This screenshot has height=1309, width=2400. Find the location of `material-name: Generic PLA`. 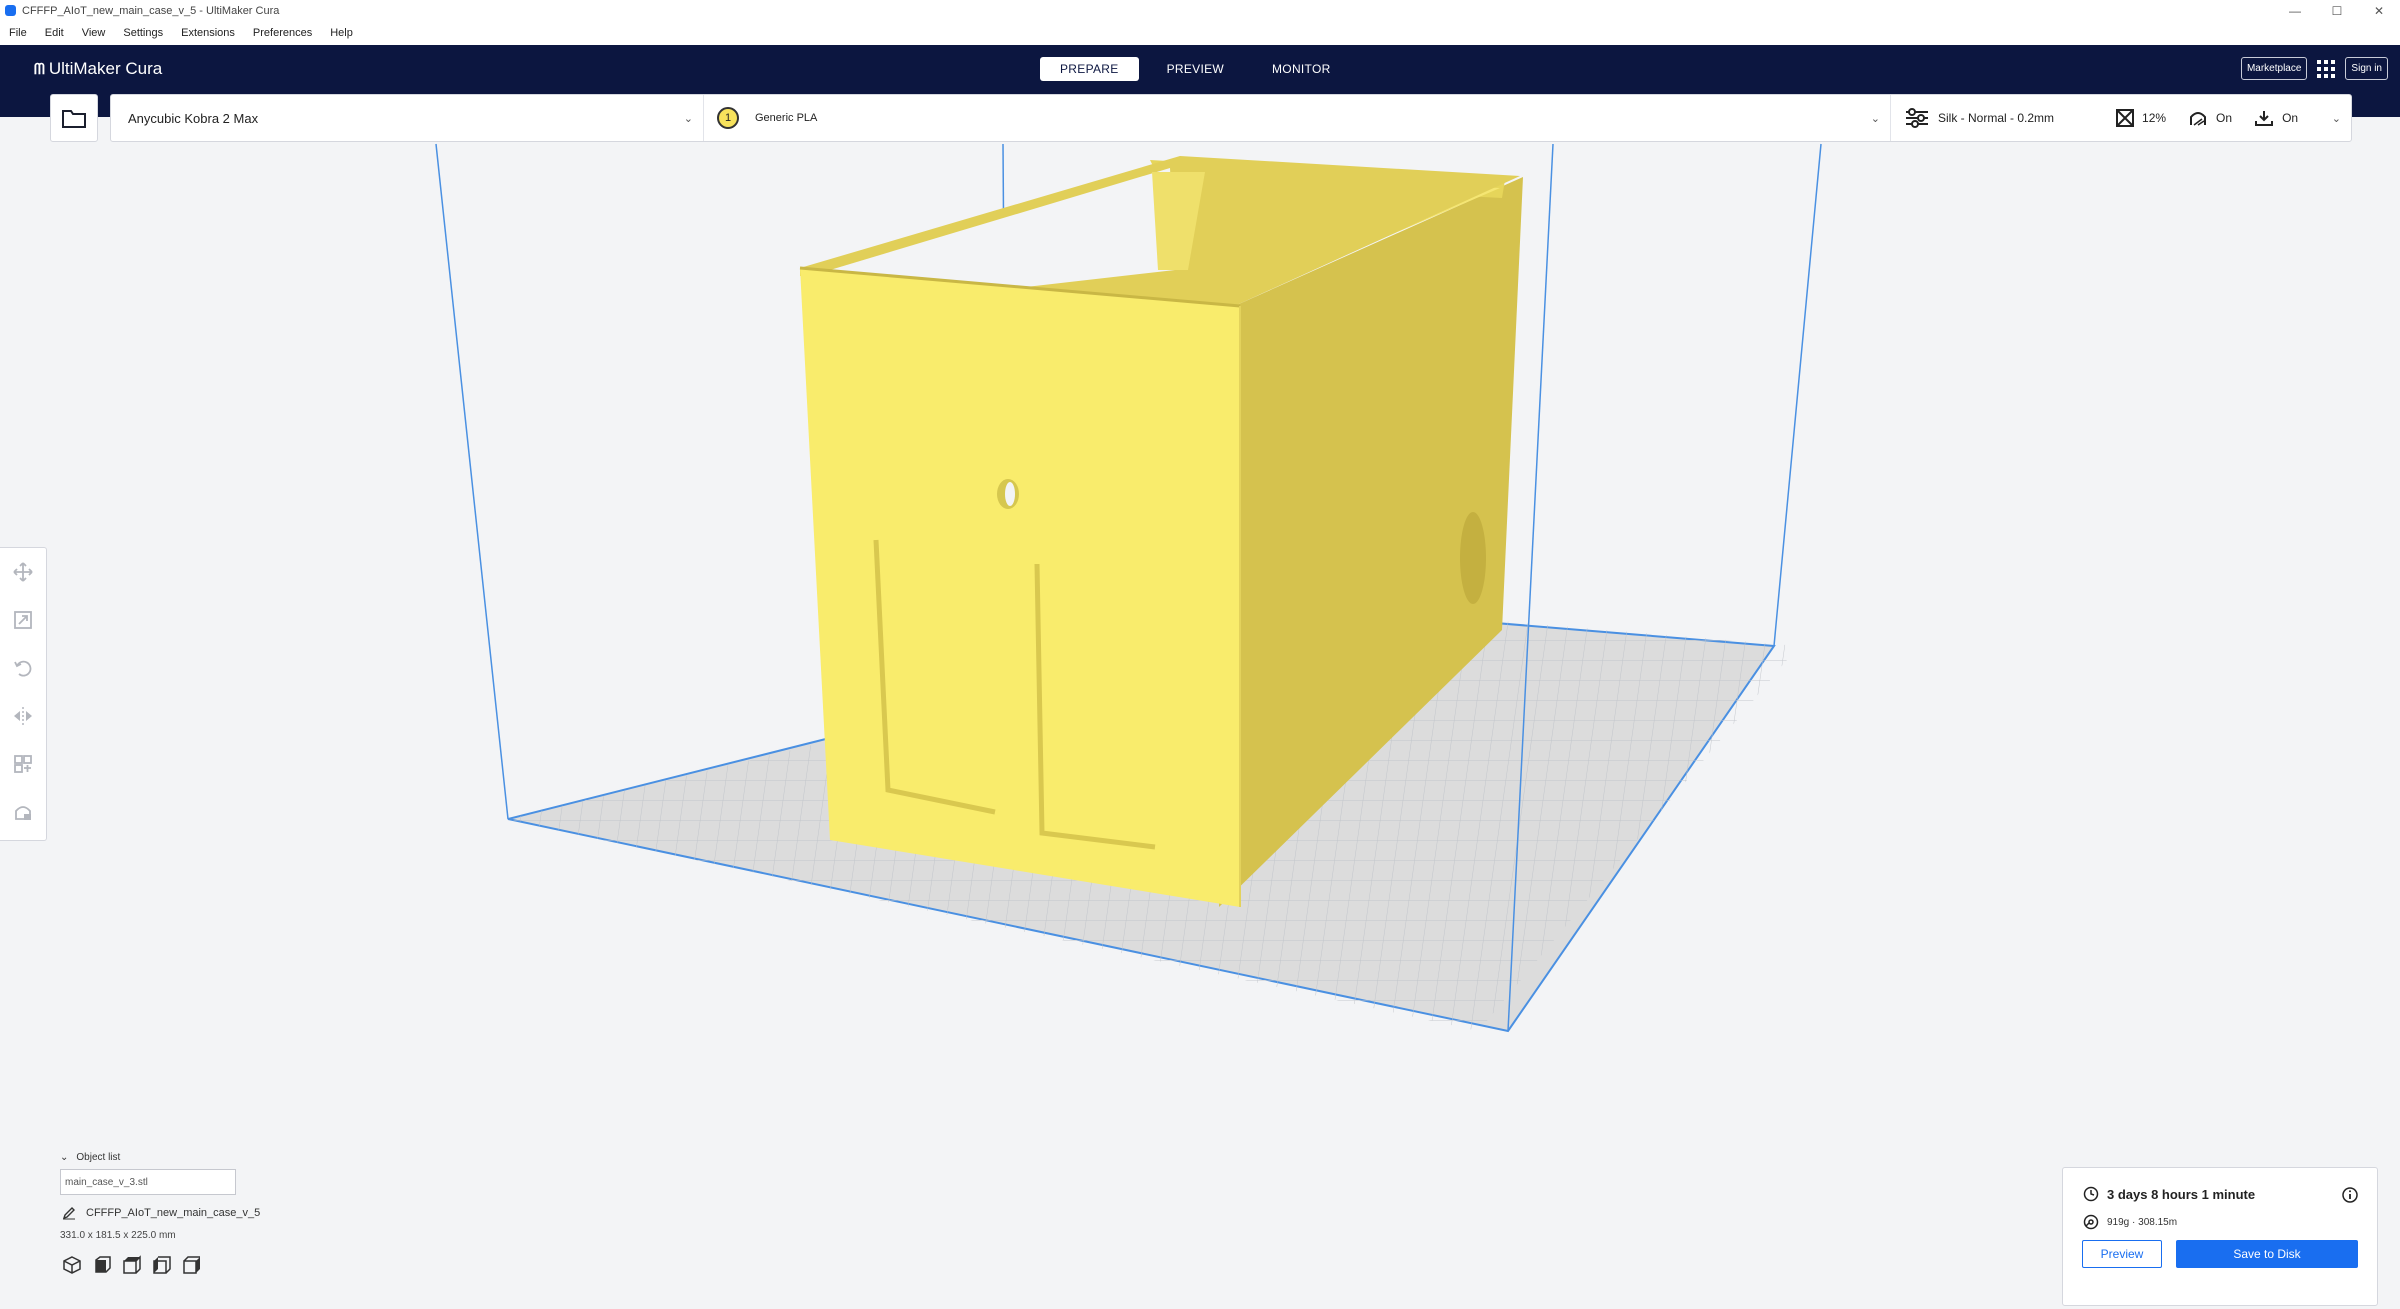

material-name: Generic PLA is located at coordinates (786, 118).